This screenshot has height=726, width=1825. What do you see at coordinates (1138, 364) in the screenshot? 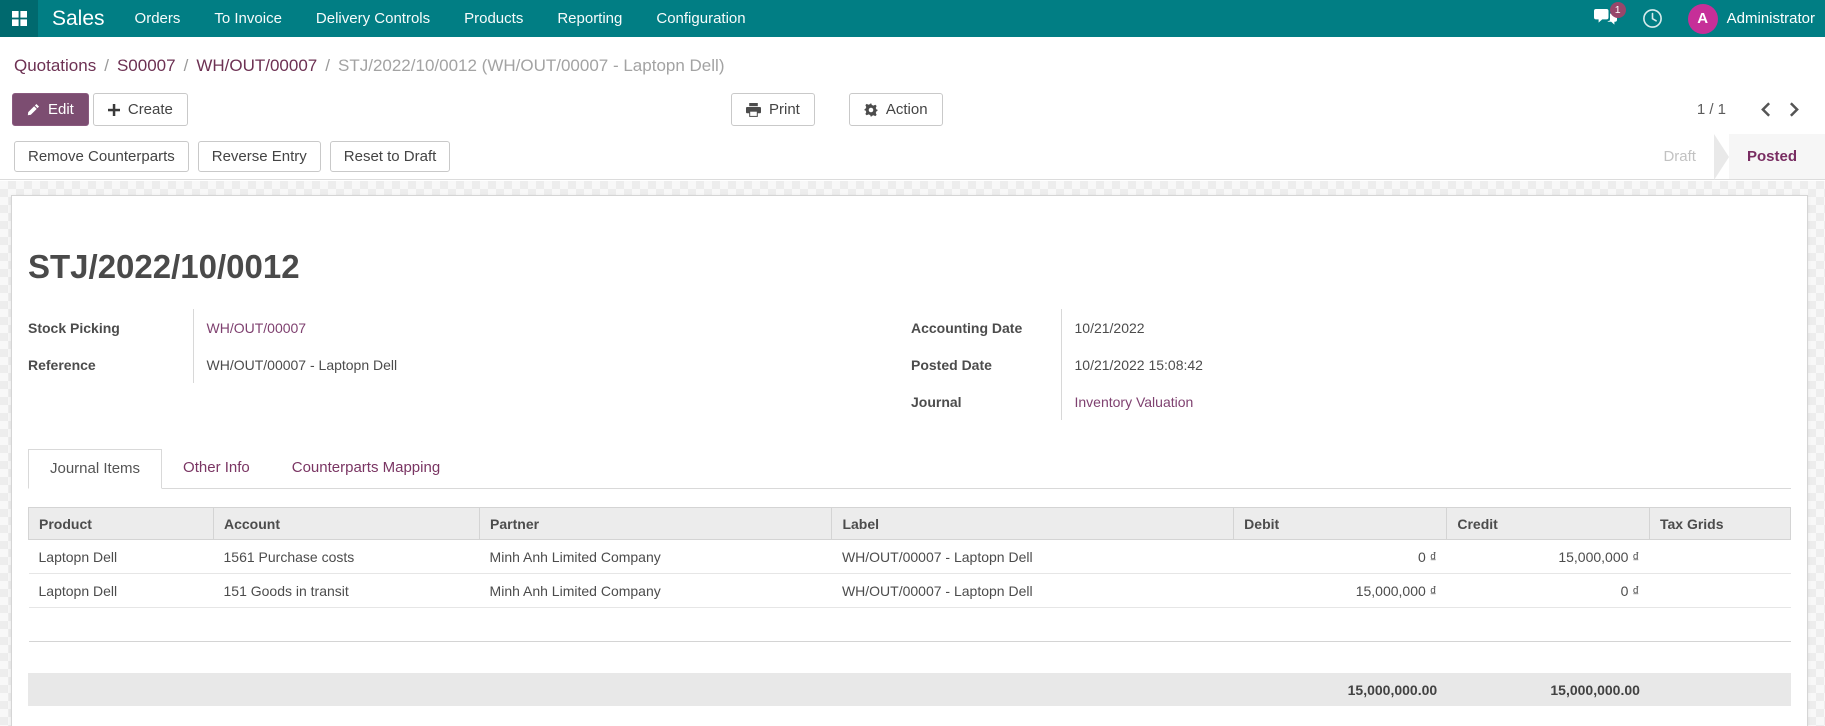
I see `posted-date-value: 10/21/2022 15:08:42` at bounding box center [1138, 364].